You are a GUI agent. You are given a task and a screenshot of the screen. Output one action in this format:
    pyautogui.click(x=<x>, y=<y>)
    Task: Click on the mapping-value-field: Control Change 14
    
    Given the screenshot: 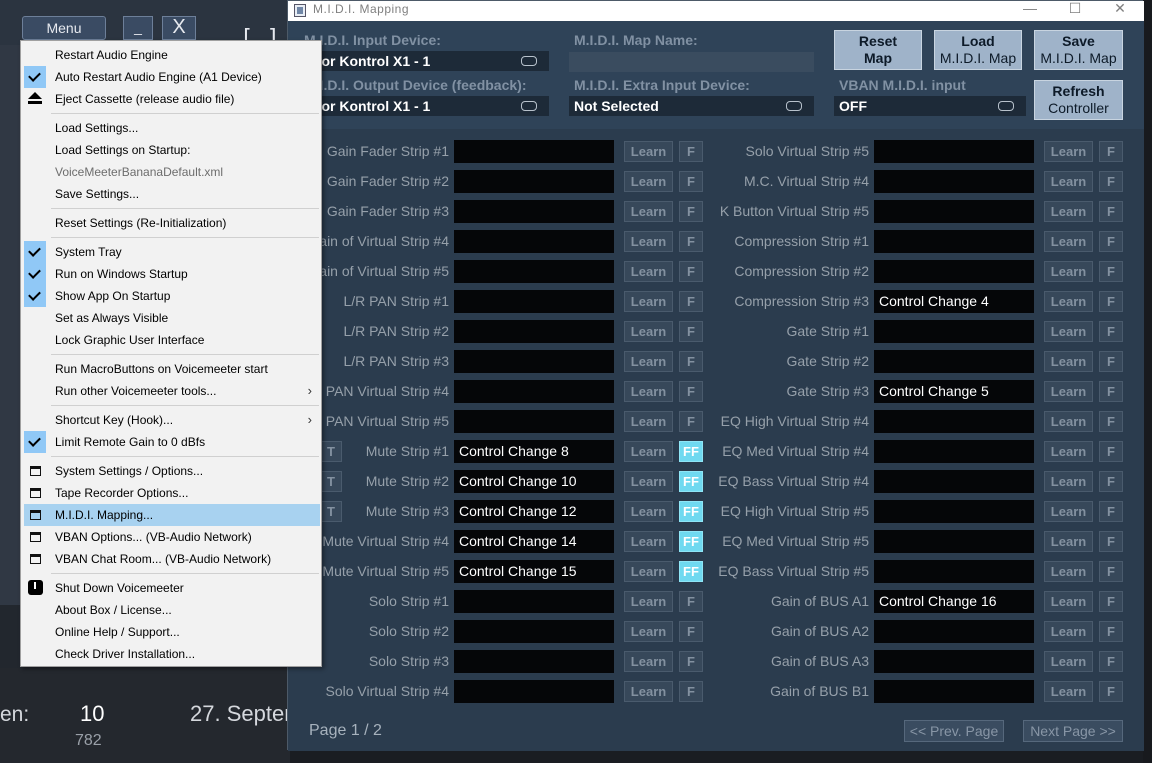 What is the action you would take?
    pyautogui.click(x=534, y=541)
    